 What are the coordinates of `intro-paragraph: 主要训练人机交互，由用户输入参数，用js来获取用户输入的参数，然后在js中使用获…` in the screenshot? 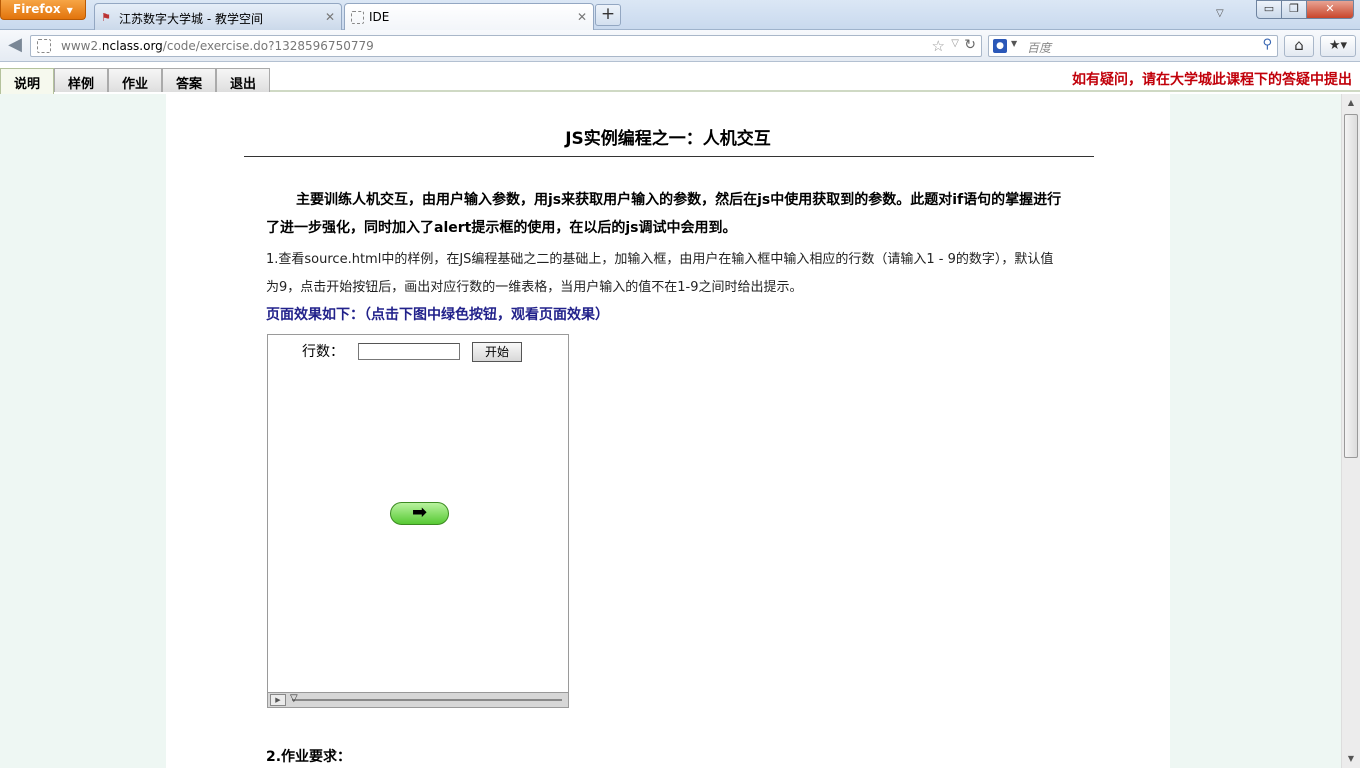 It's located at (666, 214).